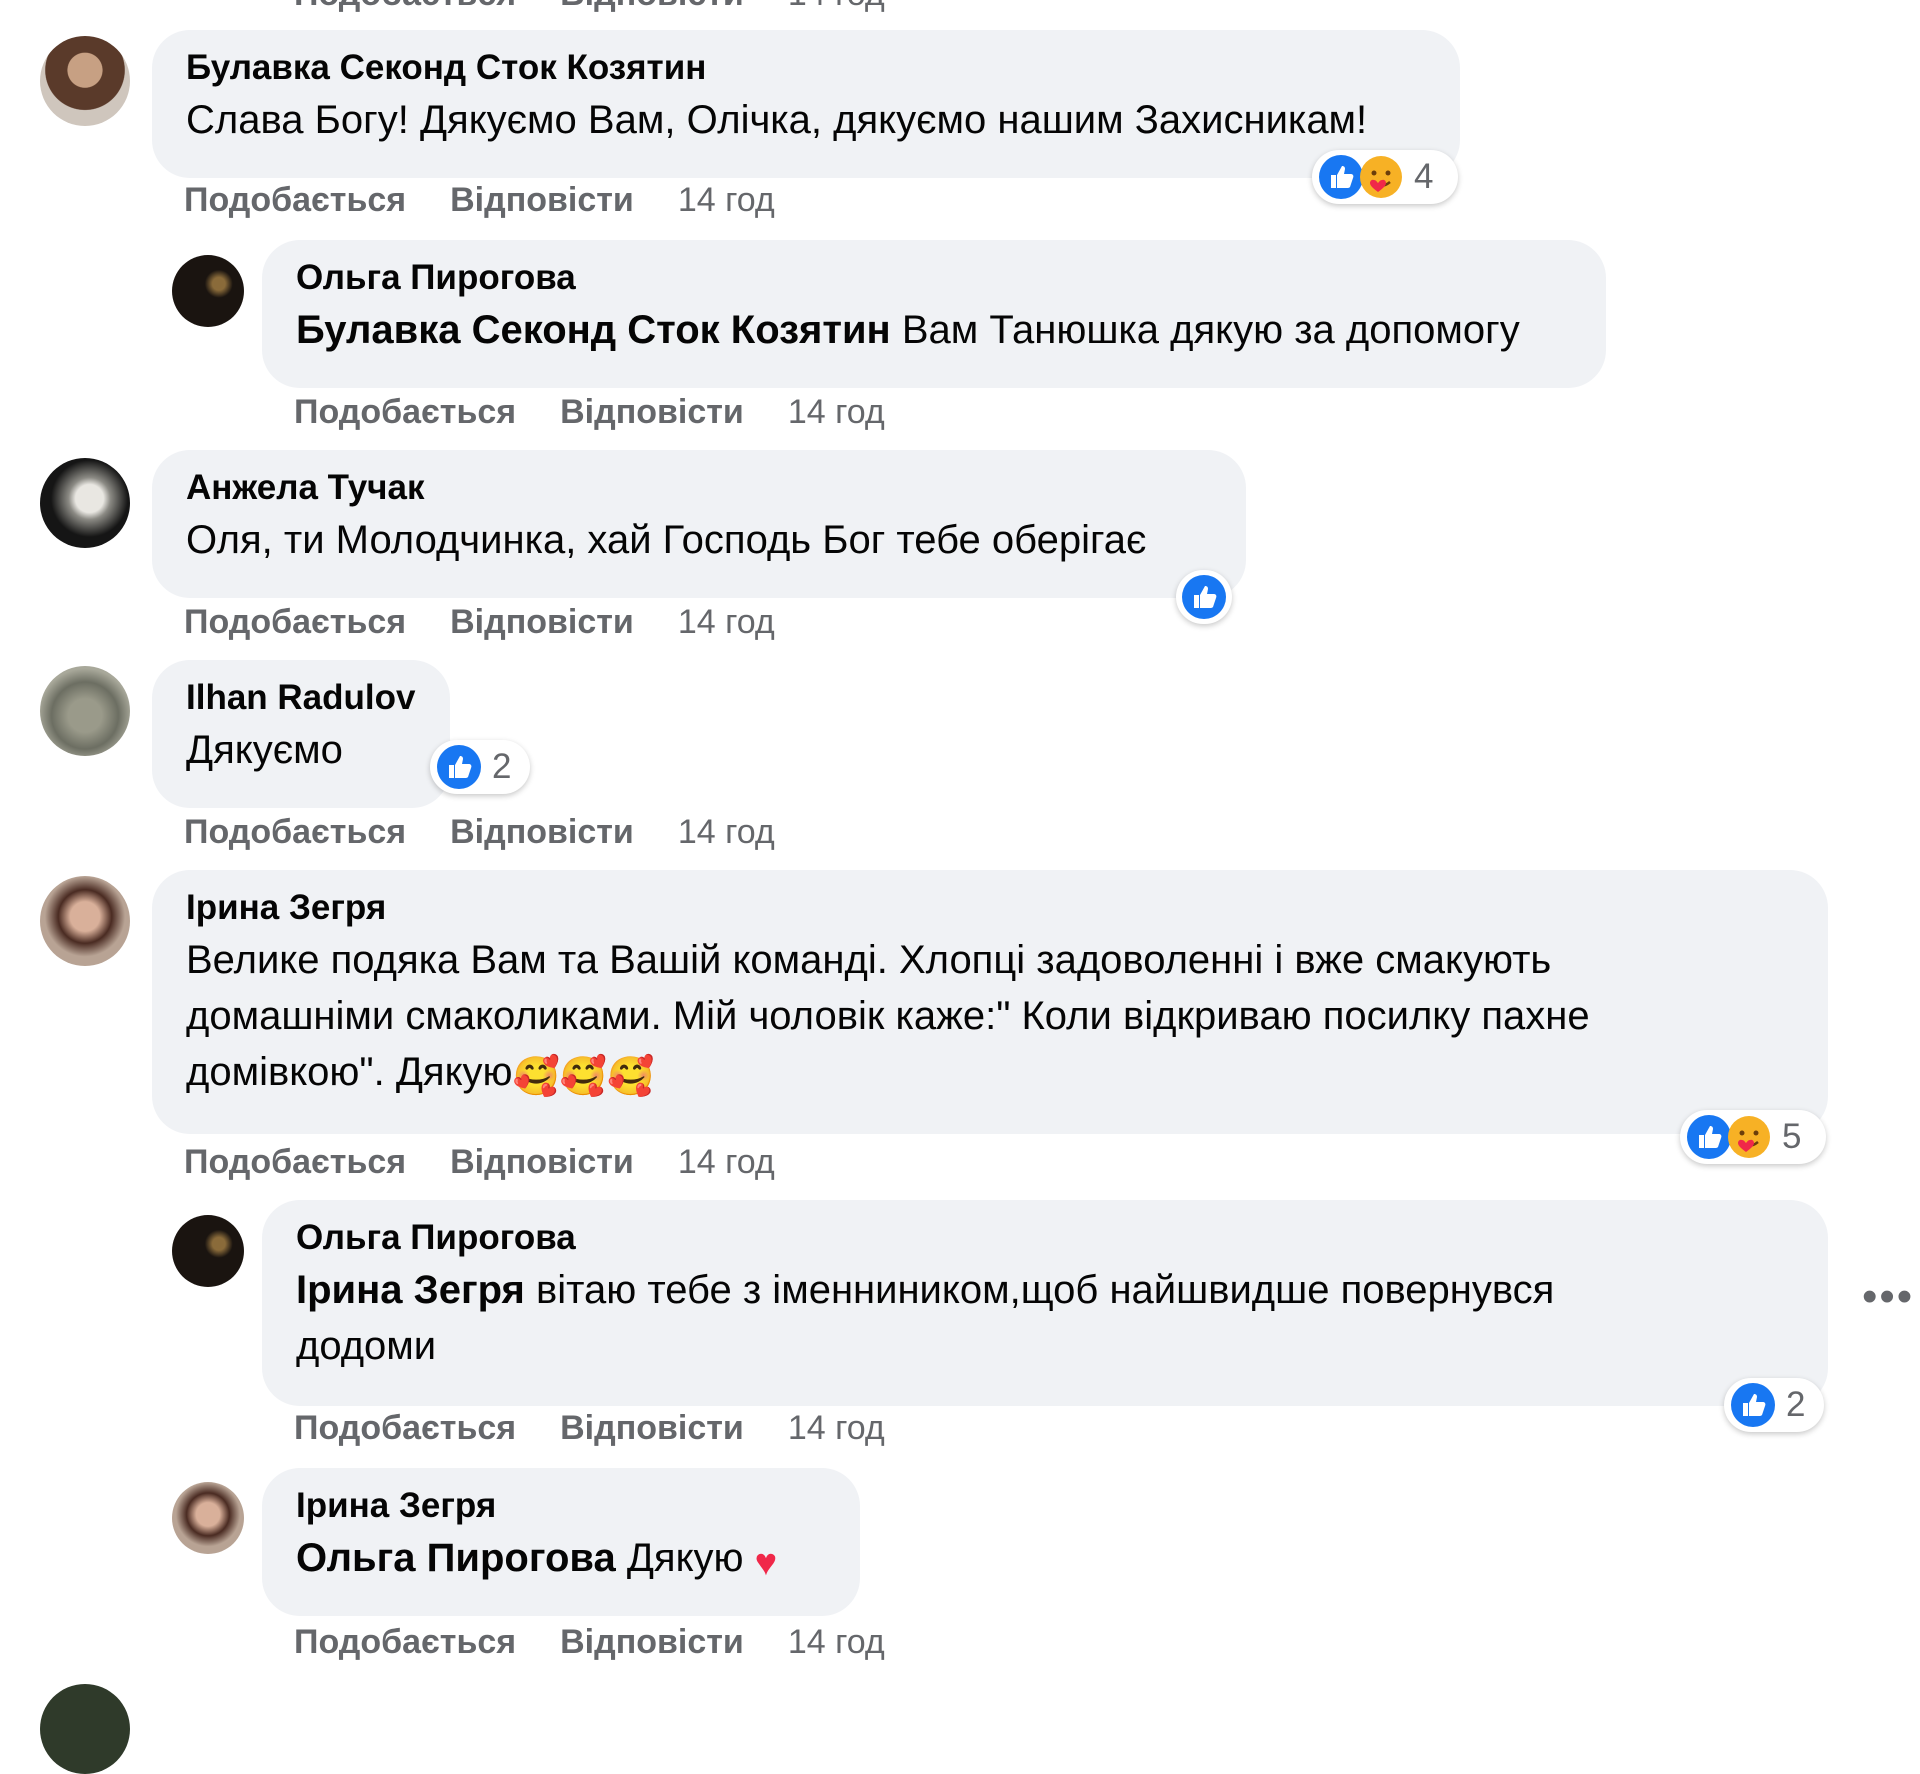 The height and width of the screenshot is (1774, 1920). What do you see at coordinates (699, 488) in the screenshot?
I see `comment-author: Анжела Тучак` at bounding box center [699, 488].